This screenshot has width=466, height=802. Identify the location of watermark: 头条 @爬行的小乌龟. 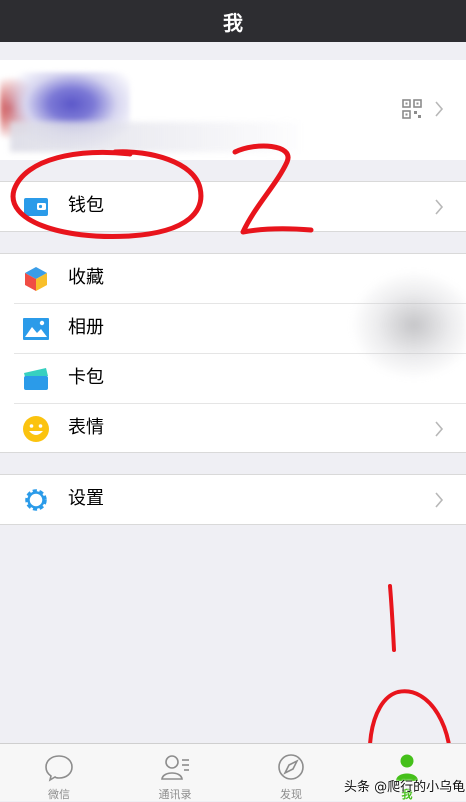
(405, 787).